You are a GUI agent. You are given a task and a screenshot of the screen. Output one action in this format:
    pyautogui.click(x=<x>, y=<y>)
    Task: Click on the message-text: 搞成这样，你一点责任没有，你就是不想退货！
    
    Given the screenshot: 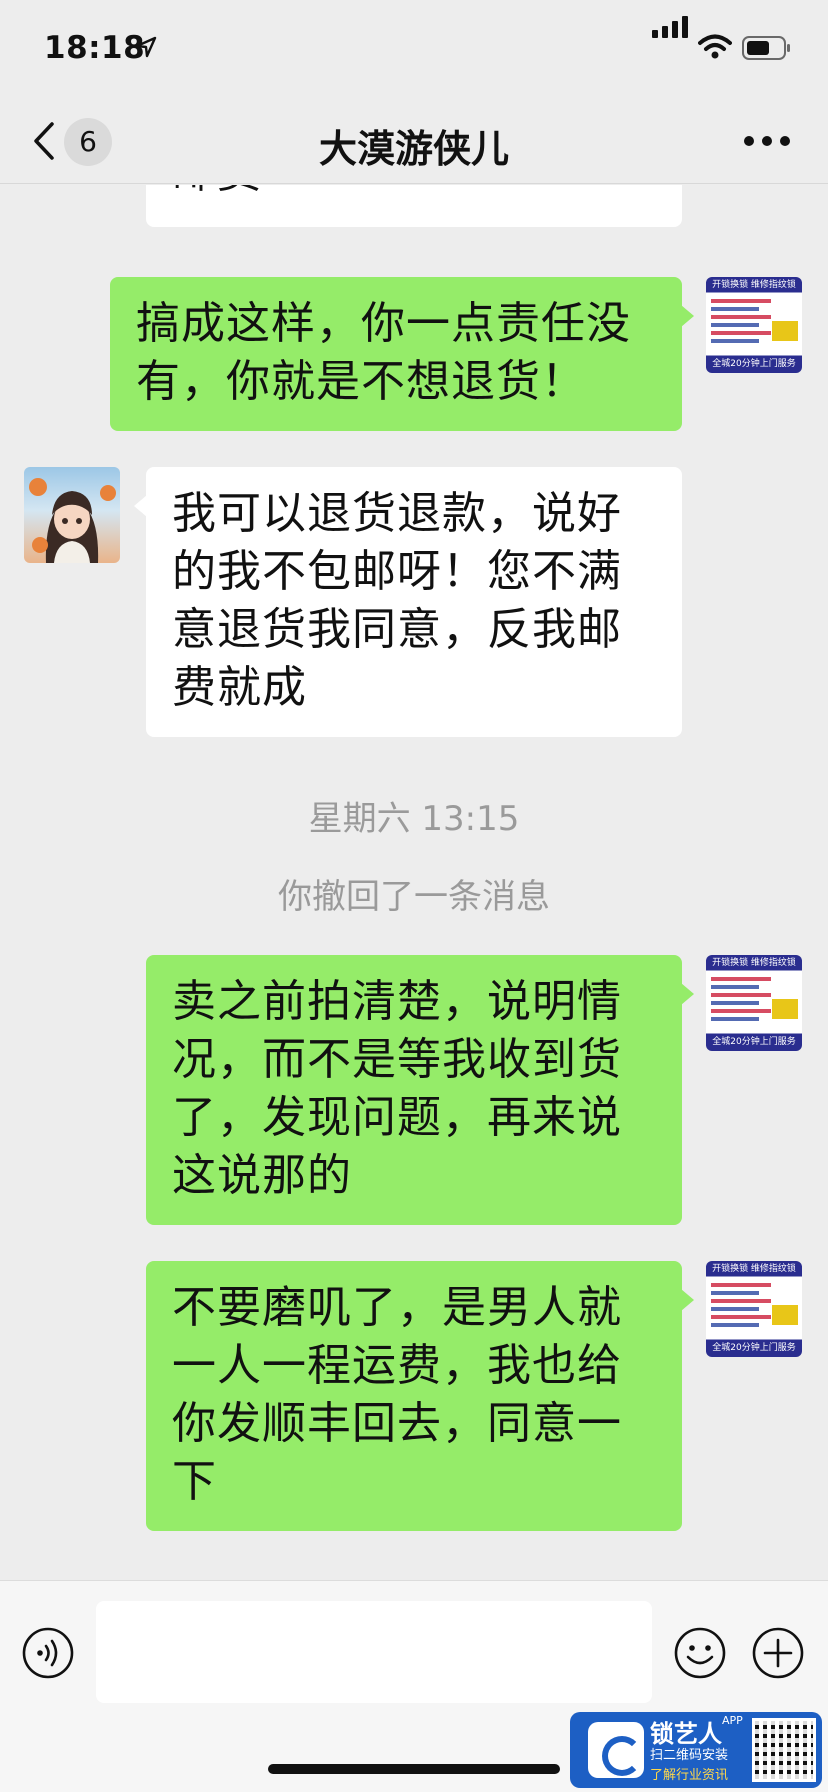 What is the action you would take?
    pyautogui.click(x=383, y=352)
    